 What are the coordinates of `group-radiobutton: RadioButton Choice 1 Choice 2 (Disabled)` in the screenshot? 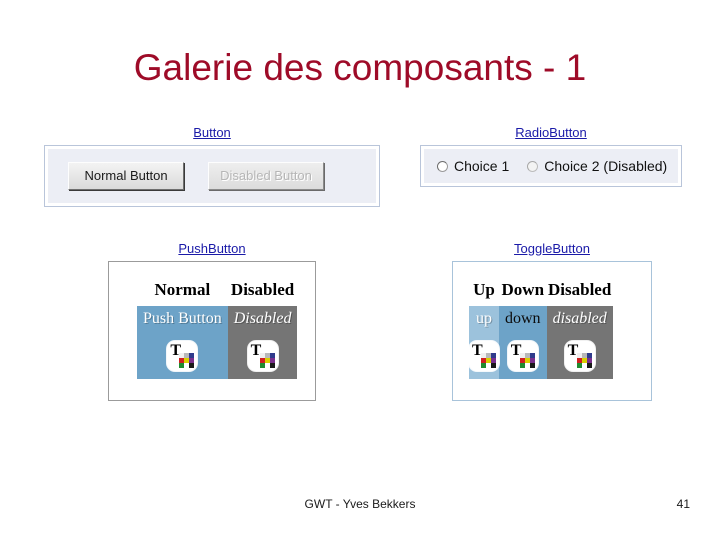 It's located at (551, 156).